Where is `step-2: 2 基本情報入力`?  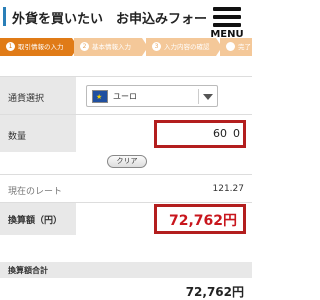
step-2: 2 基本情報入力 is located at coordinates (108, 47).